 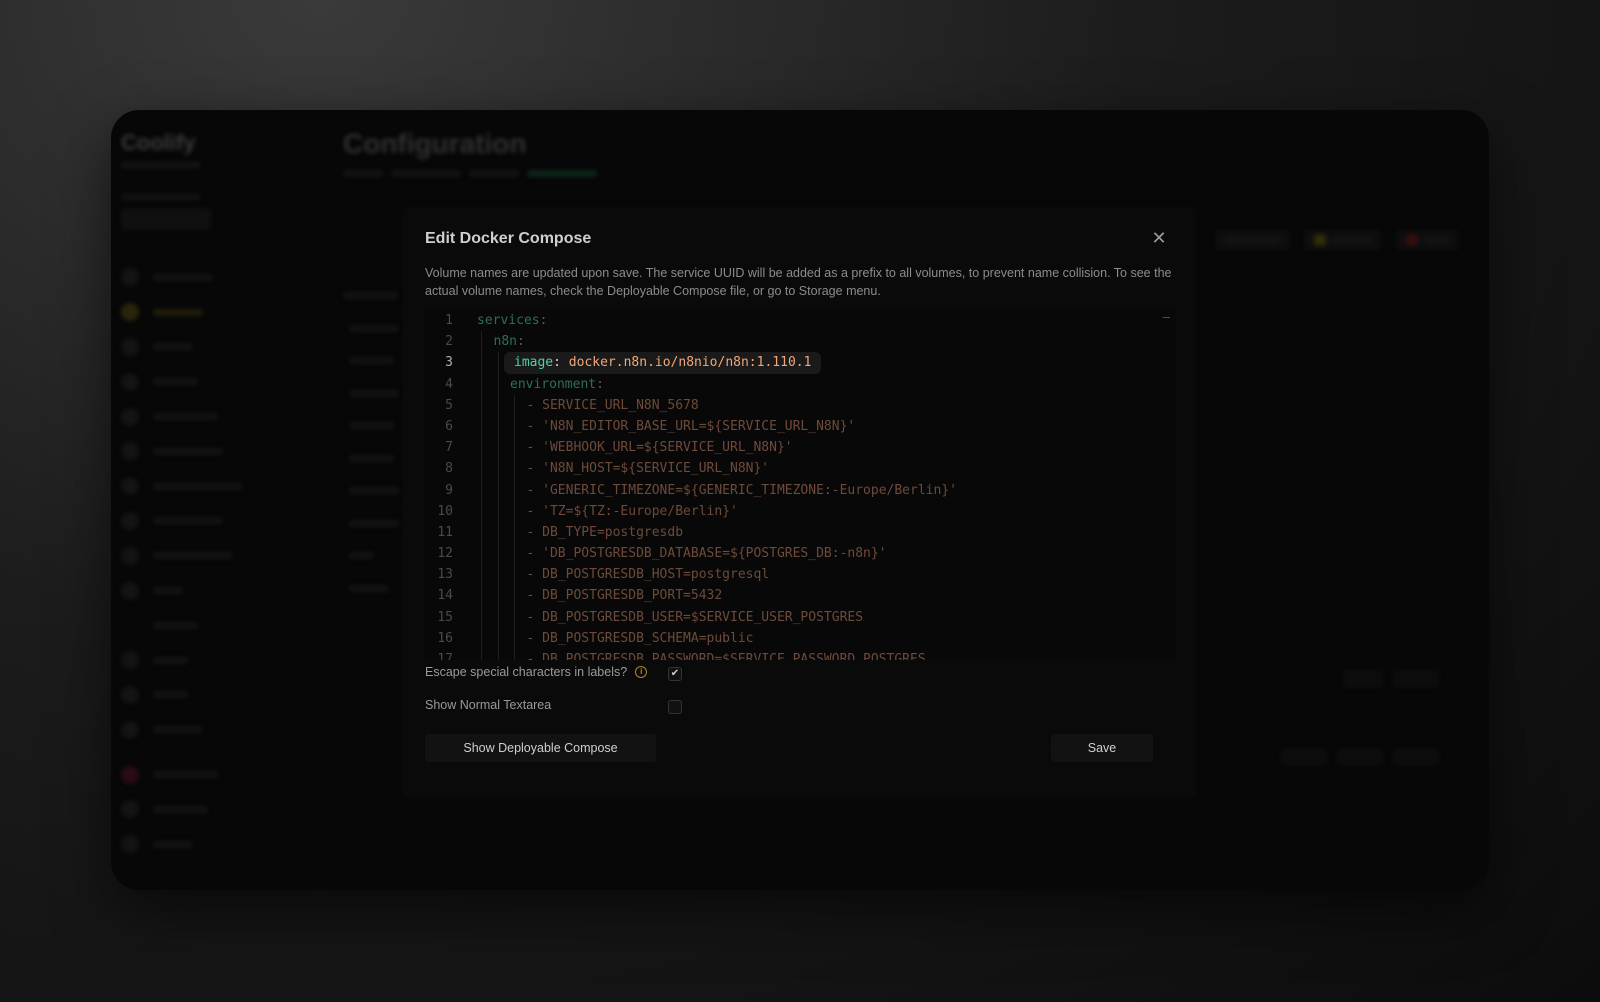 I want to click on yaml-key: services, so click(x=508, y=320).